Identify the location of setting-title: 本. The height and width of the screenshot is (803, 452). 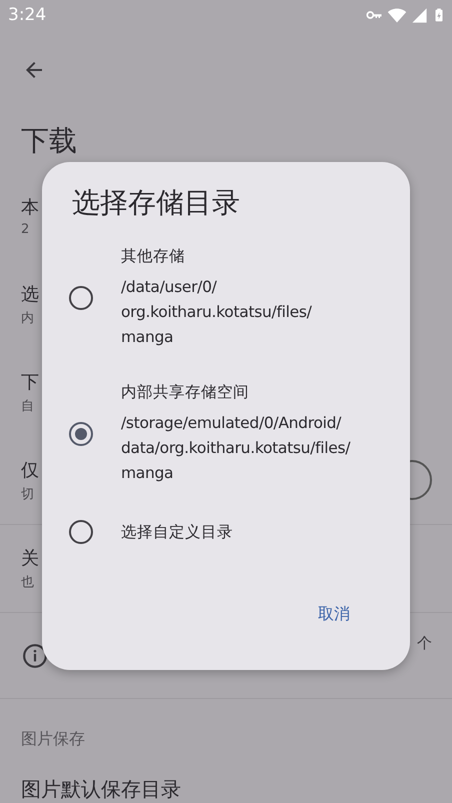
(30, 207).